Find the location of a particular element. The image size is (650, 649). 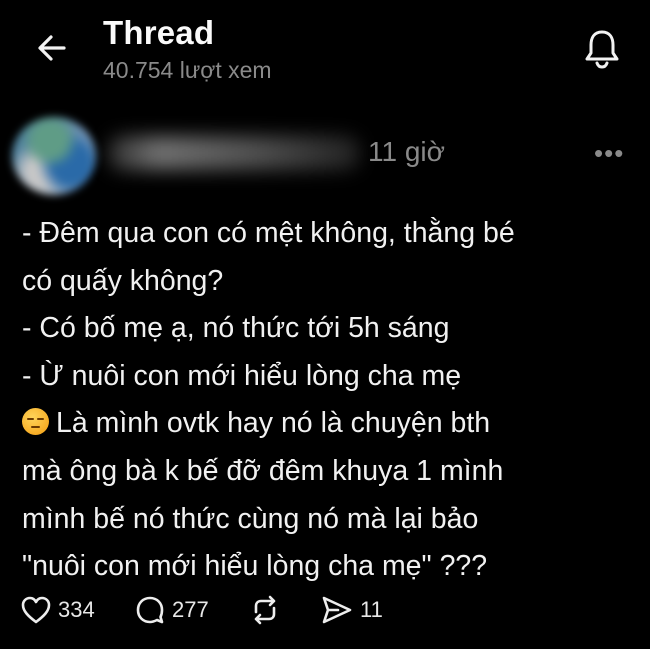

comment-icon is located at coordinates (150, 610).